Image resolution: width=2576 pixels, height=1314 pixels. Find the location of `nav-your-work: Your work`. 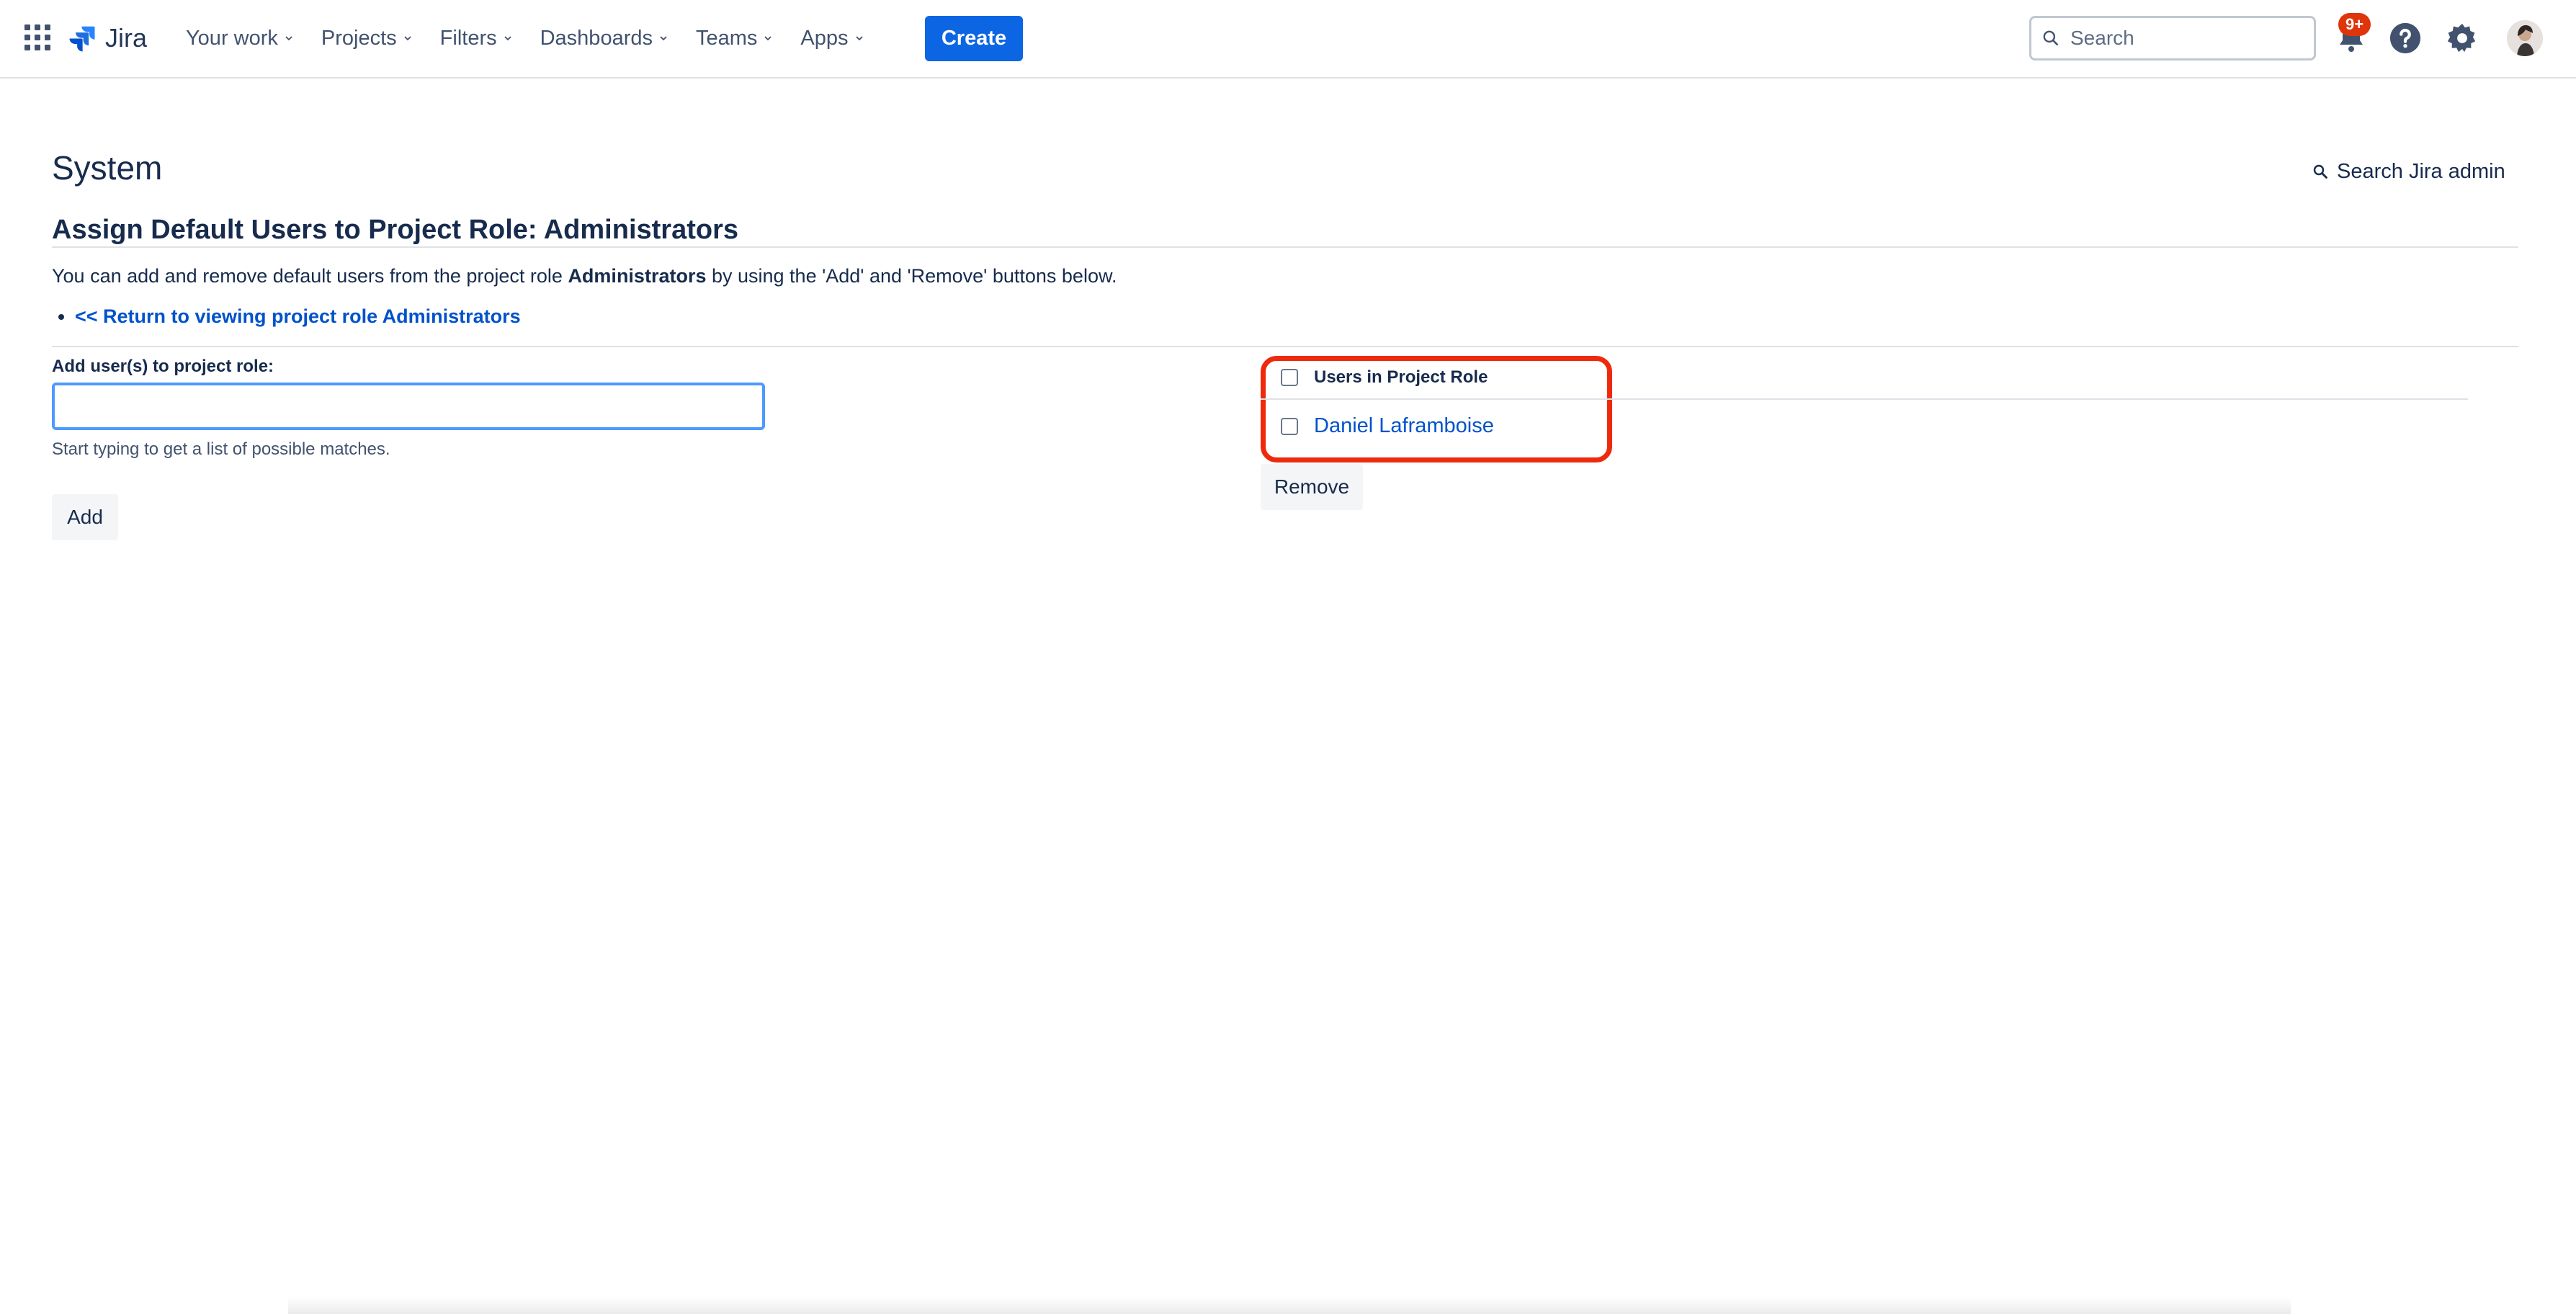

nav-your-work: Your work is located at coordinates (240, 38).